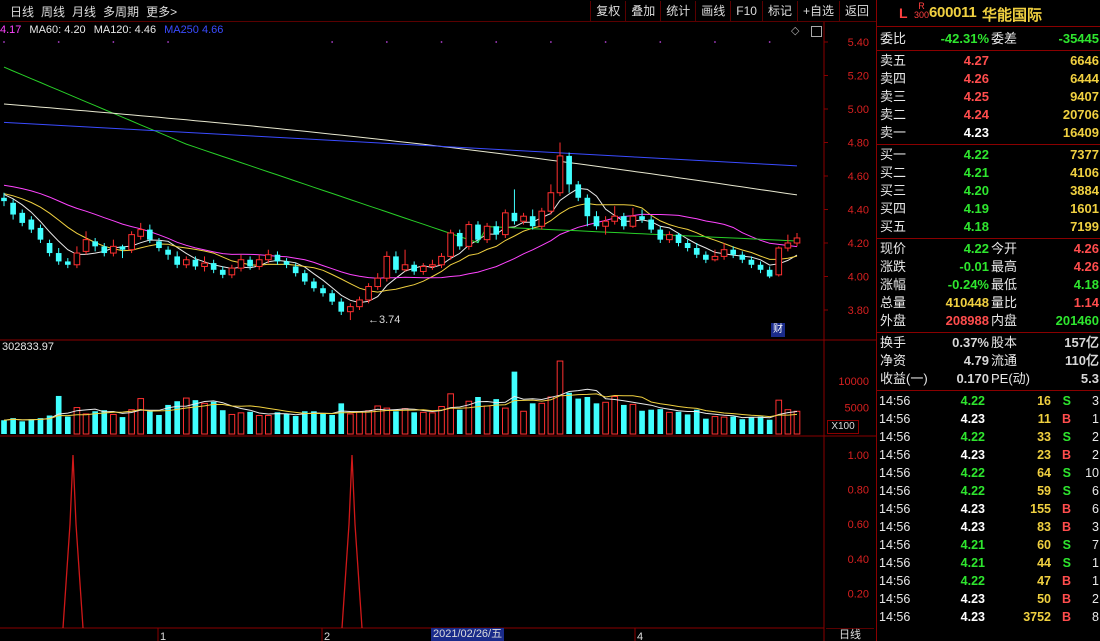  Describe the element at coordinates (779, 11) in the screenshot. I see `toolbar-button-5: 标记` at that location.